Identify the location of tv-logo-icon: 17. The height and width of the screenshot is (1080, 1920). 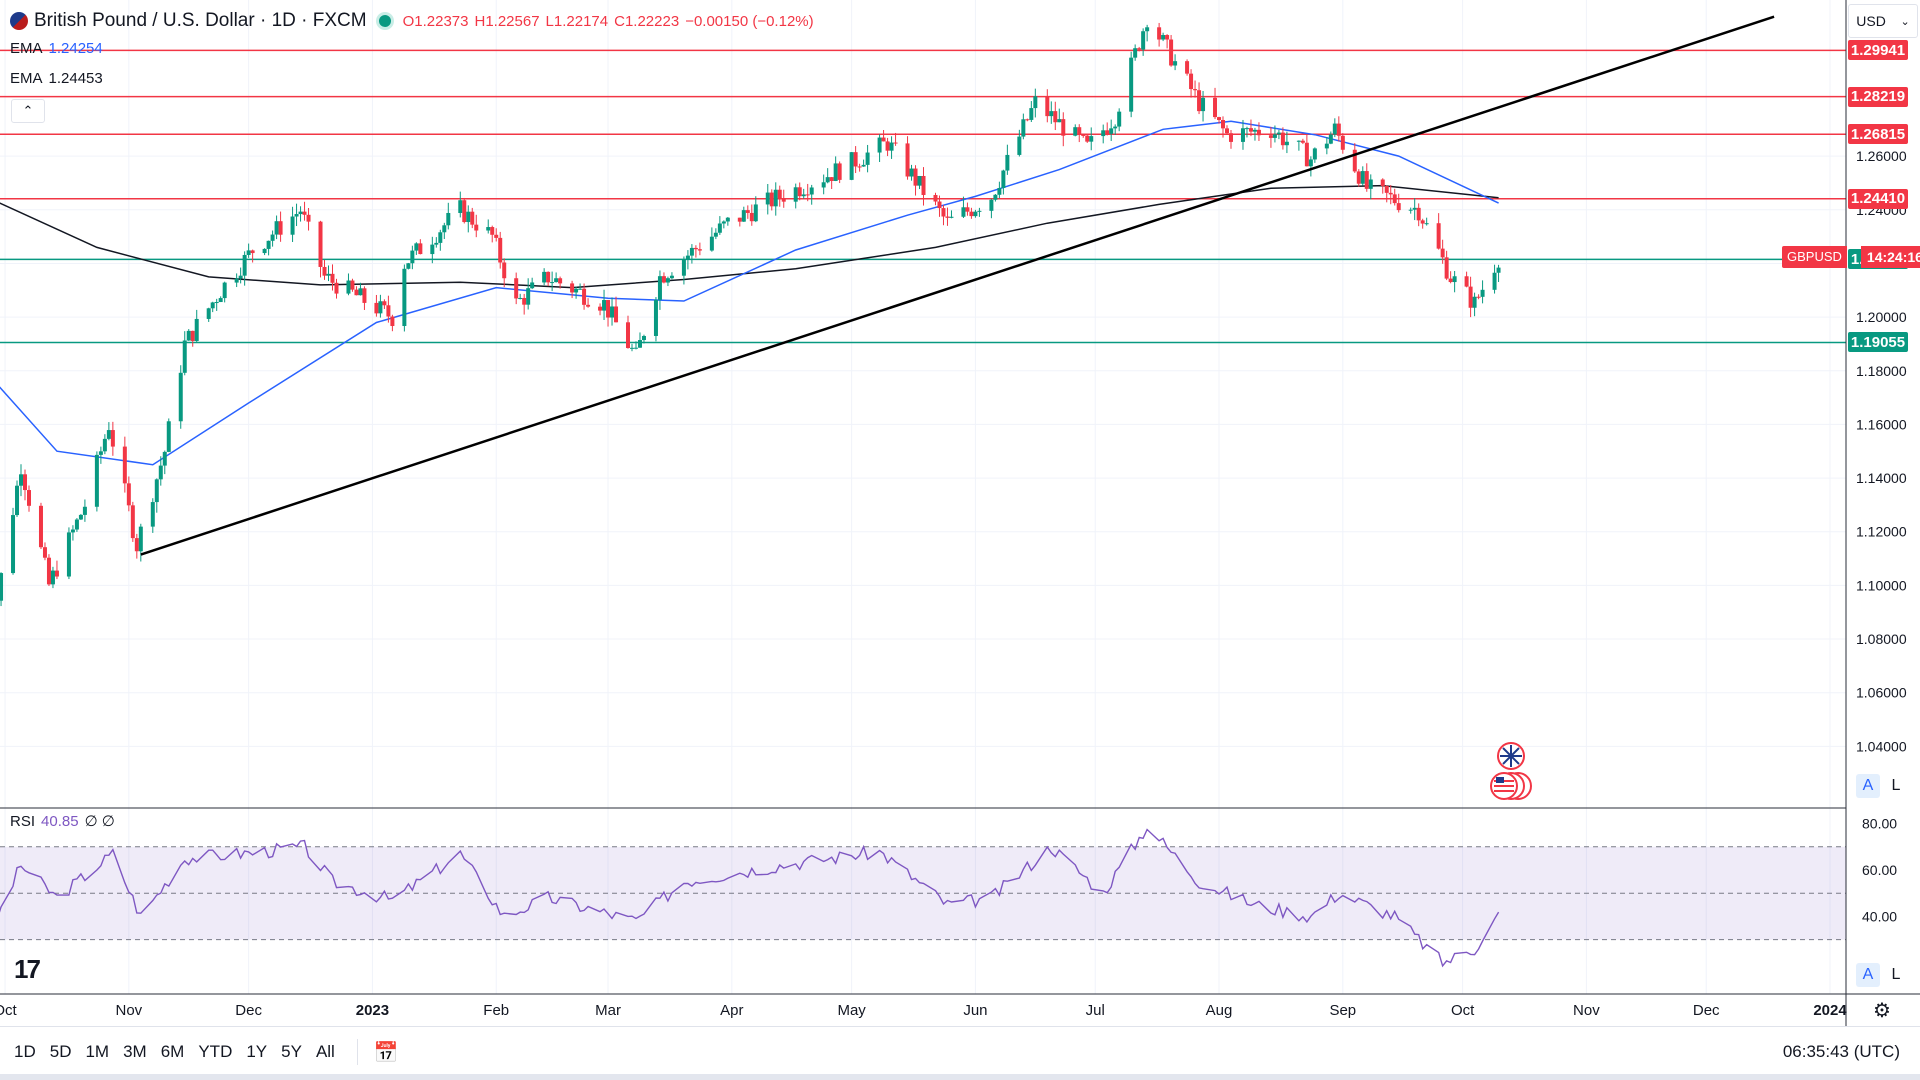
(27, 969).